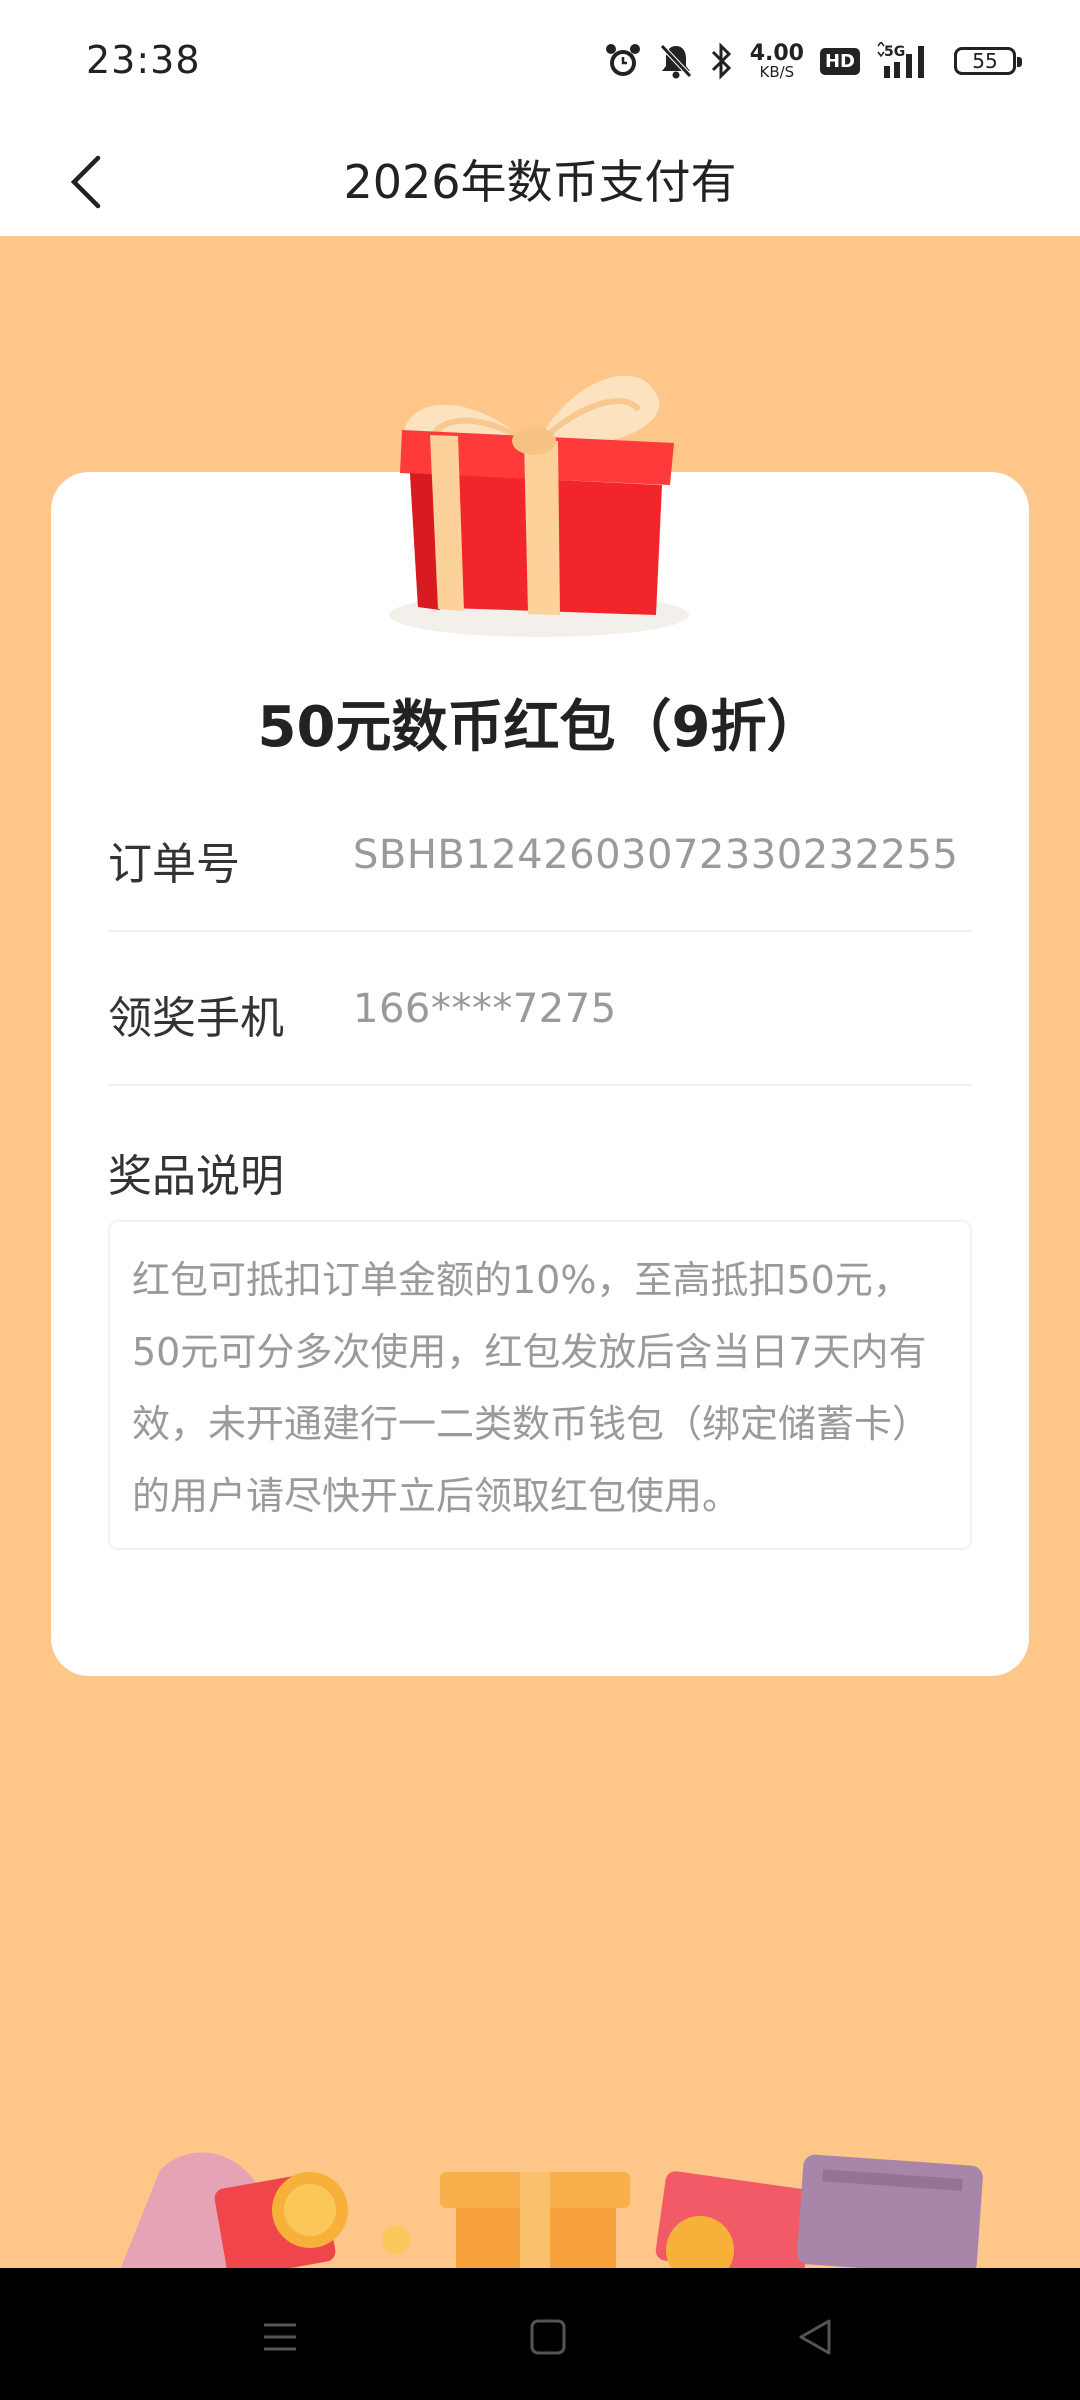 The width and height of the screenshot is (1080, 2400). I want to click on battery-icon: 55, so click(988, 61).